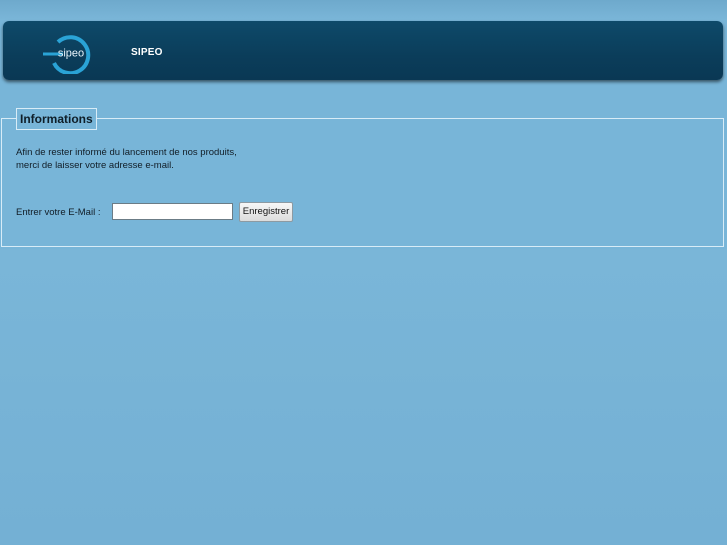 The image size is (727, 545). I want to click on sipeo-logo: sipeo, so click(70, 54).